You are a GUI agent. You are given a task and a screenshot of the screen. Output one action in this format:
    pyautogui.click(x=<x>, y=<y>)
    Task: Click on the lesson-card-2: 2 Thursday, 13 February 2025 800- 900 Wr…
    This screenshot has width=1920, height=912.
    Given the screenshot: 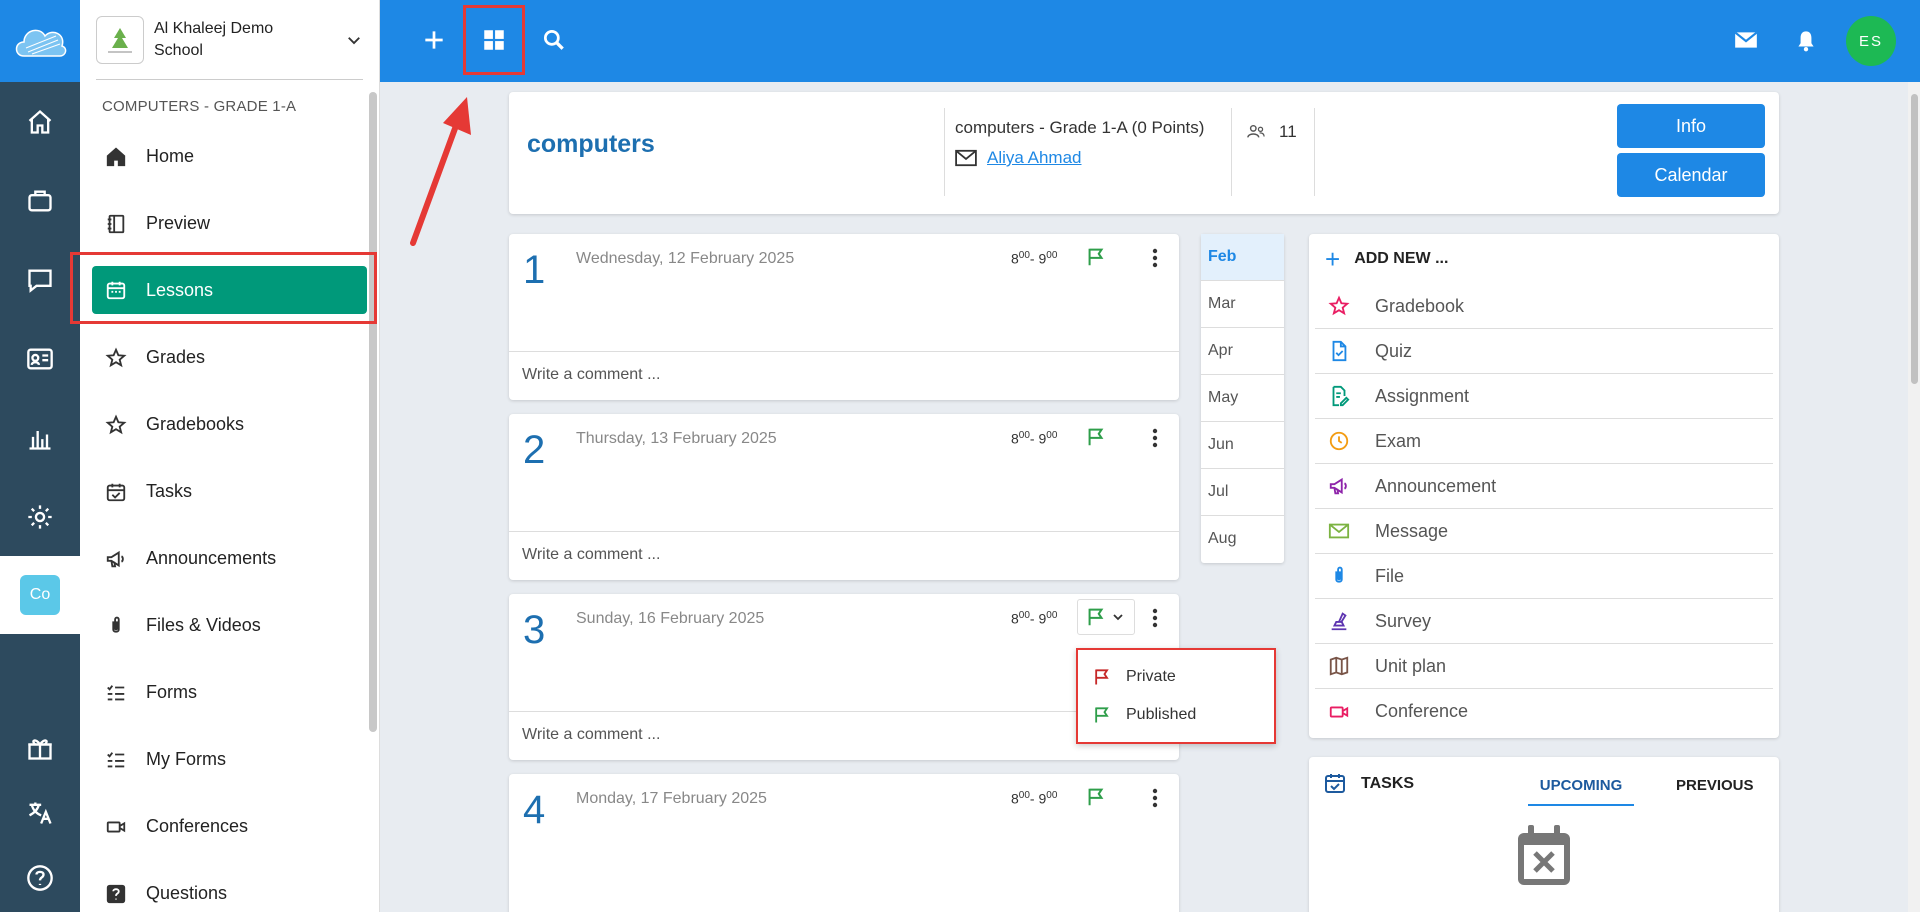 What is the action you would take?
    pyautogui.click(x=844, y=497)
    